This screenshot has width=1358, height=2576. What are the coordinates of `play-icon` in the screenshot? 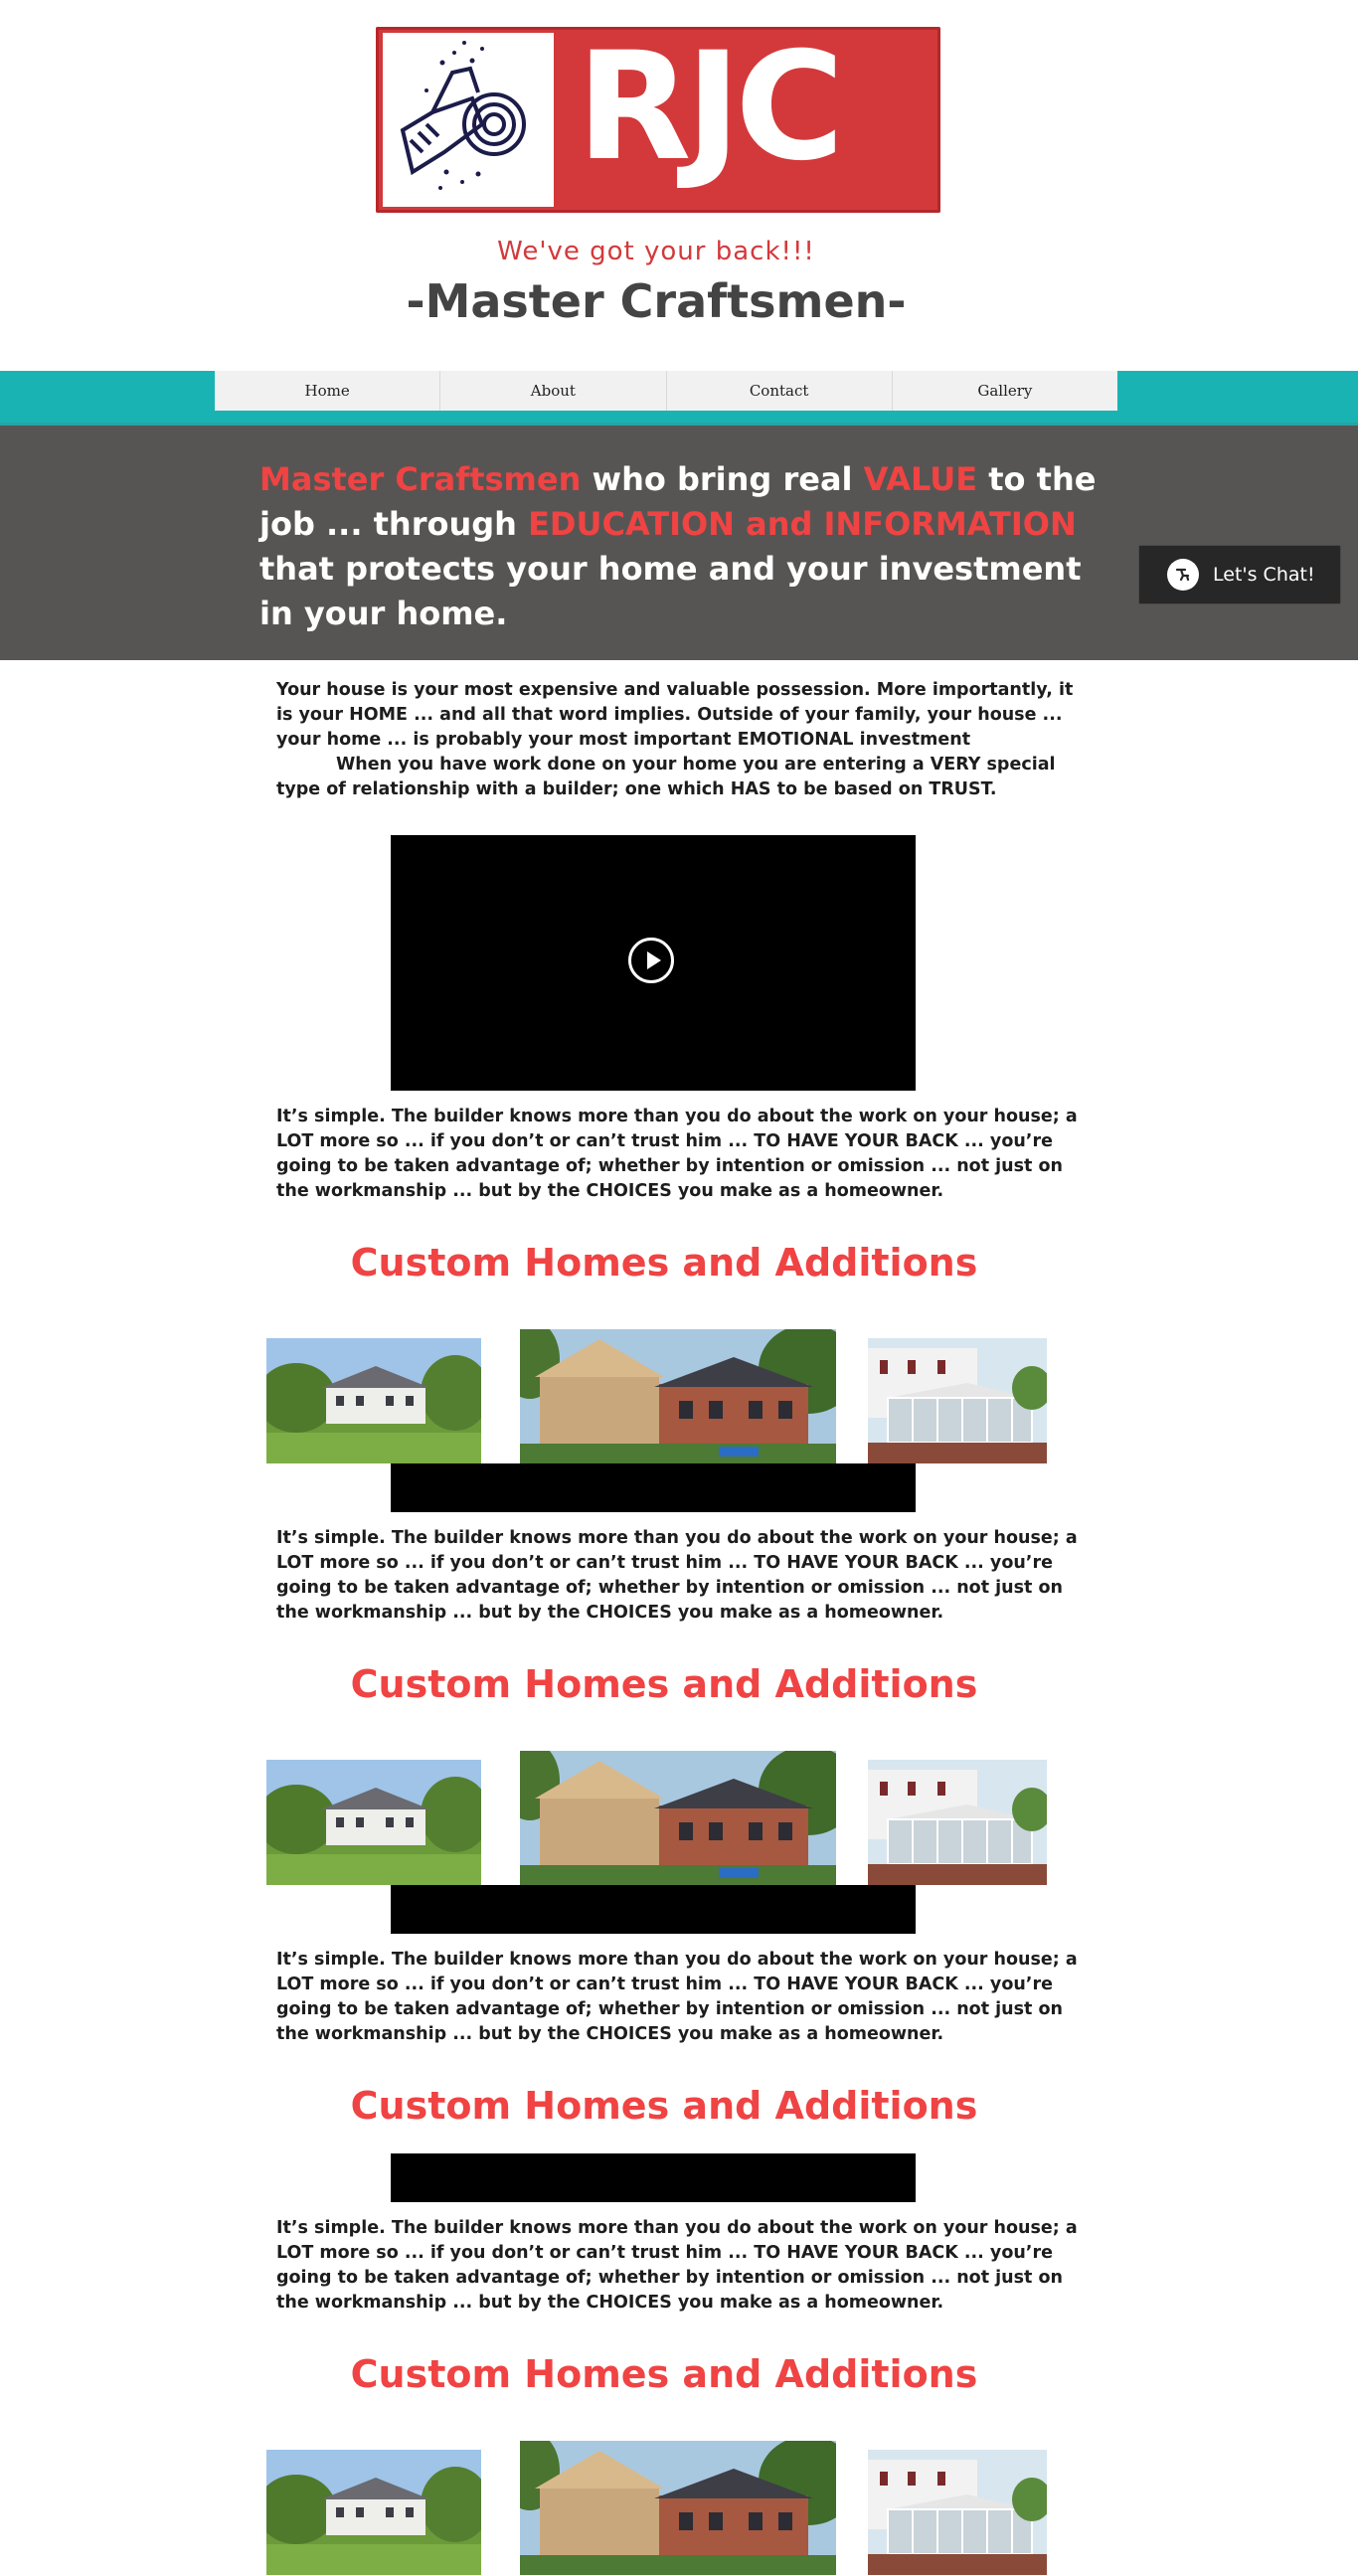 It's located at (651, 960).